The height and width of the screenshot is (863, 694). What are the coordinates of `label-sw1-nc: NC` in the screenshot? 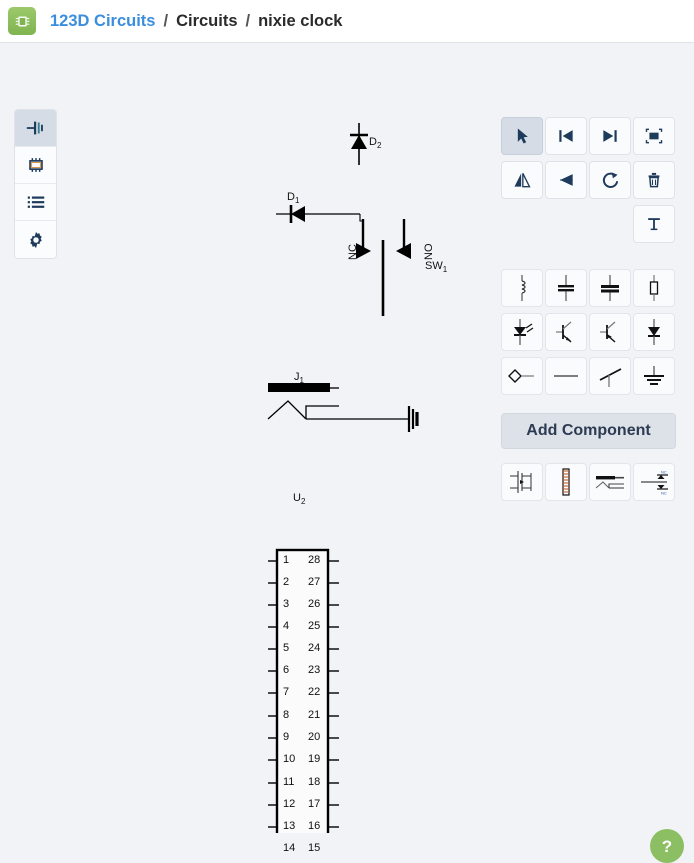 It's located at (353, 252).